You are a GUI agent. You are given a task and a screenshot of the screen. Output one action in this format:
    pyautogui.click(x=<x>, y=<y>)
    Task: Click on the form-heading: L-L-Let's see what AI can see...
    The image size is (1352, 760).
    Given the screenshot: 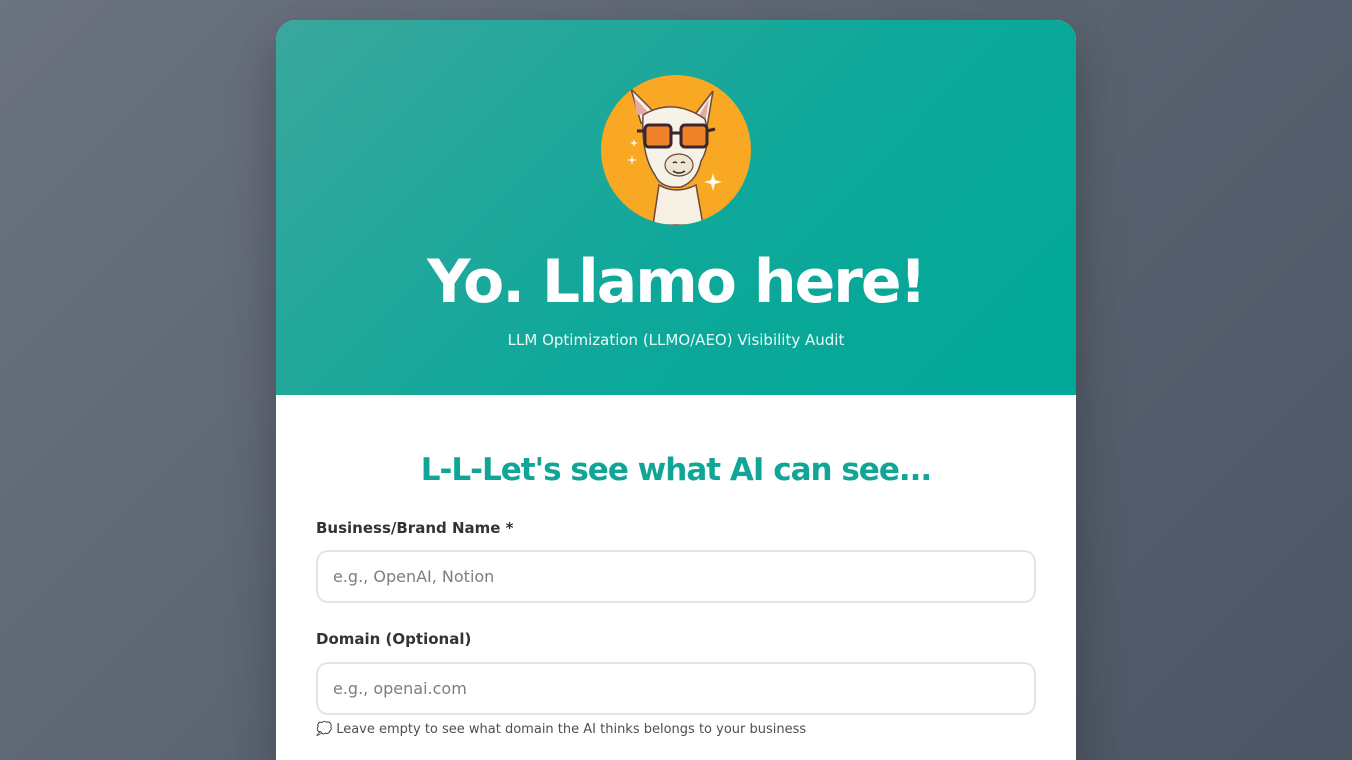 What is the action you would take?
    pyautogui.click(x=676, y=470)
    